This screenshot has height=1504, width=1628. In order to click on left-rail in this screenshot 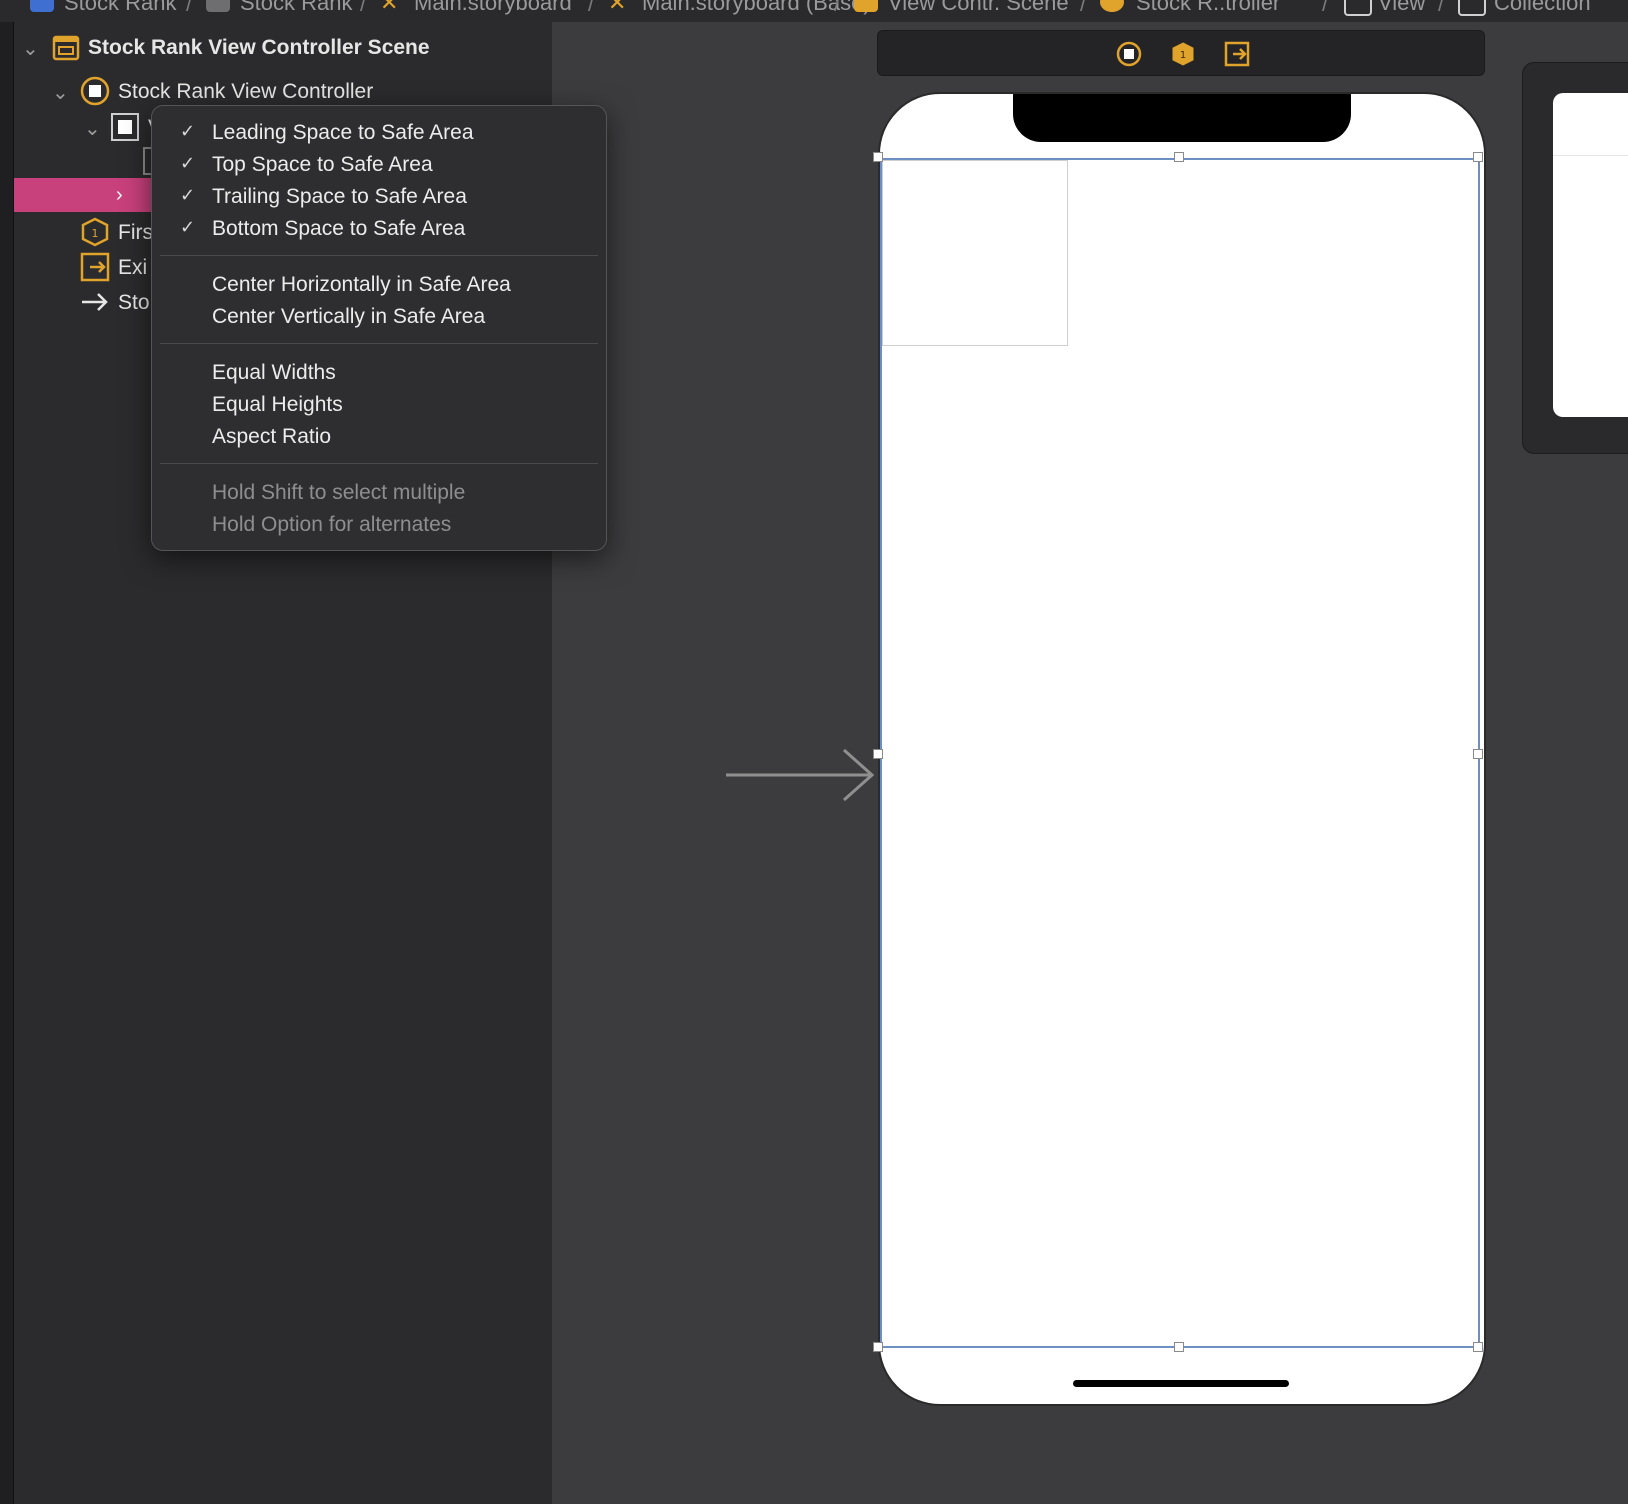, I will do `click(7, 763)`.